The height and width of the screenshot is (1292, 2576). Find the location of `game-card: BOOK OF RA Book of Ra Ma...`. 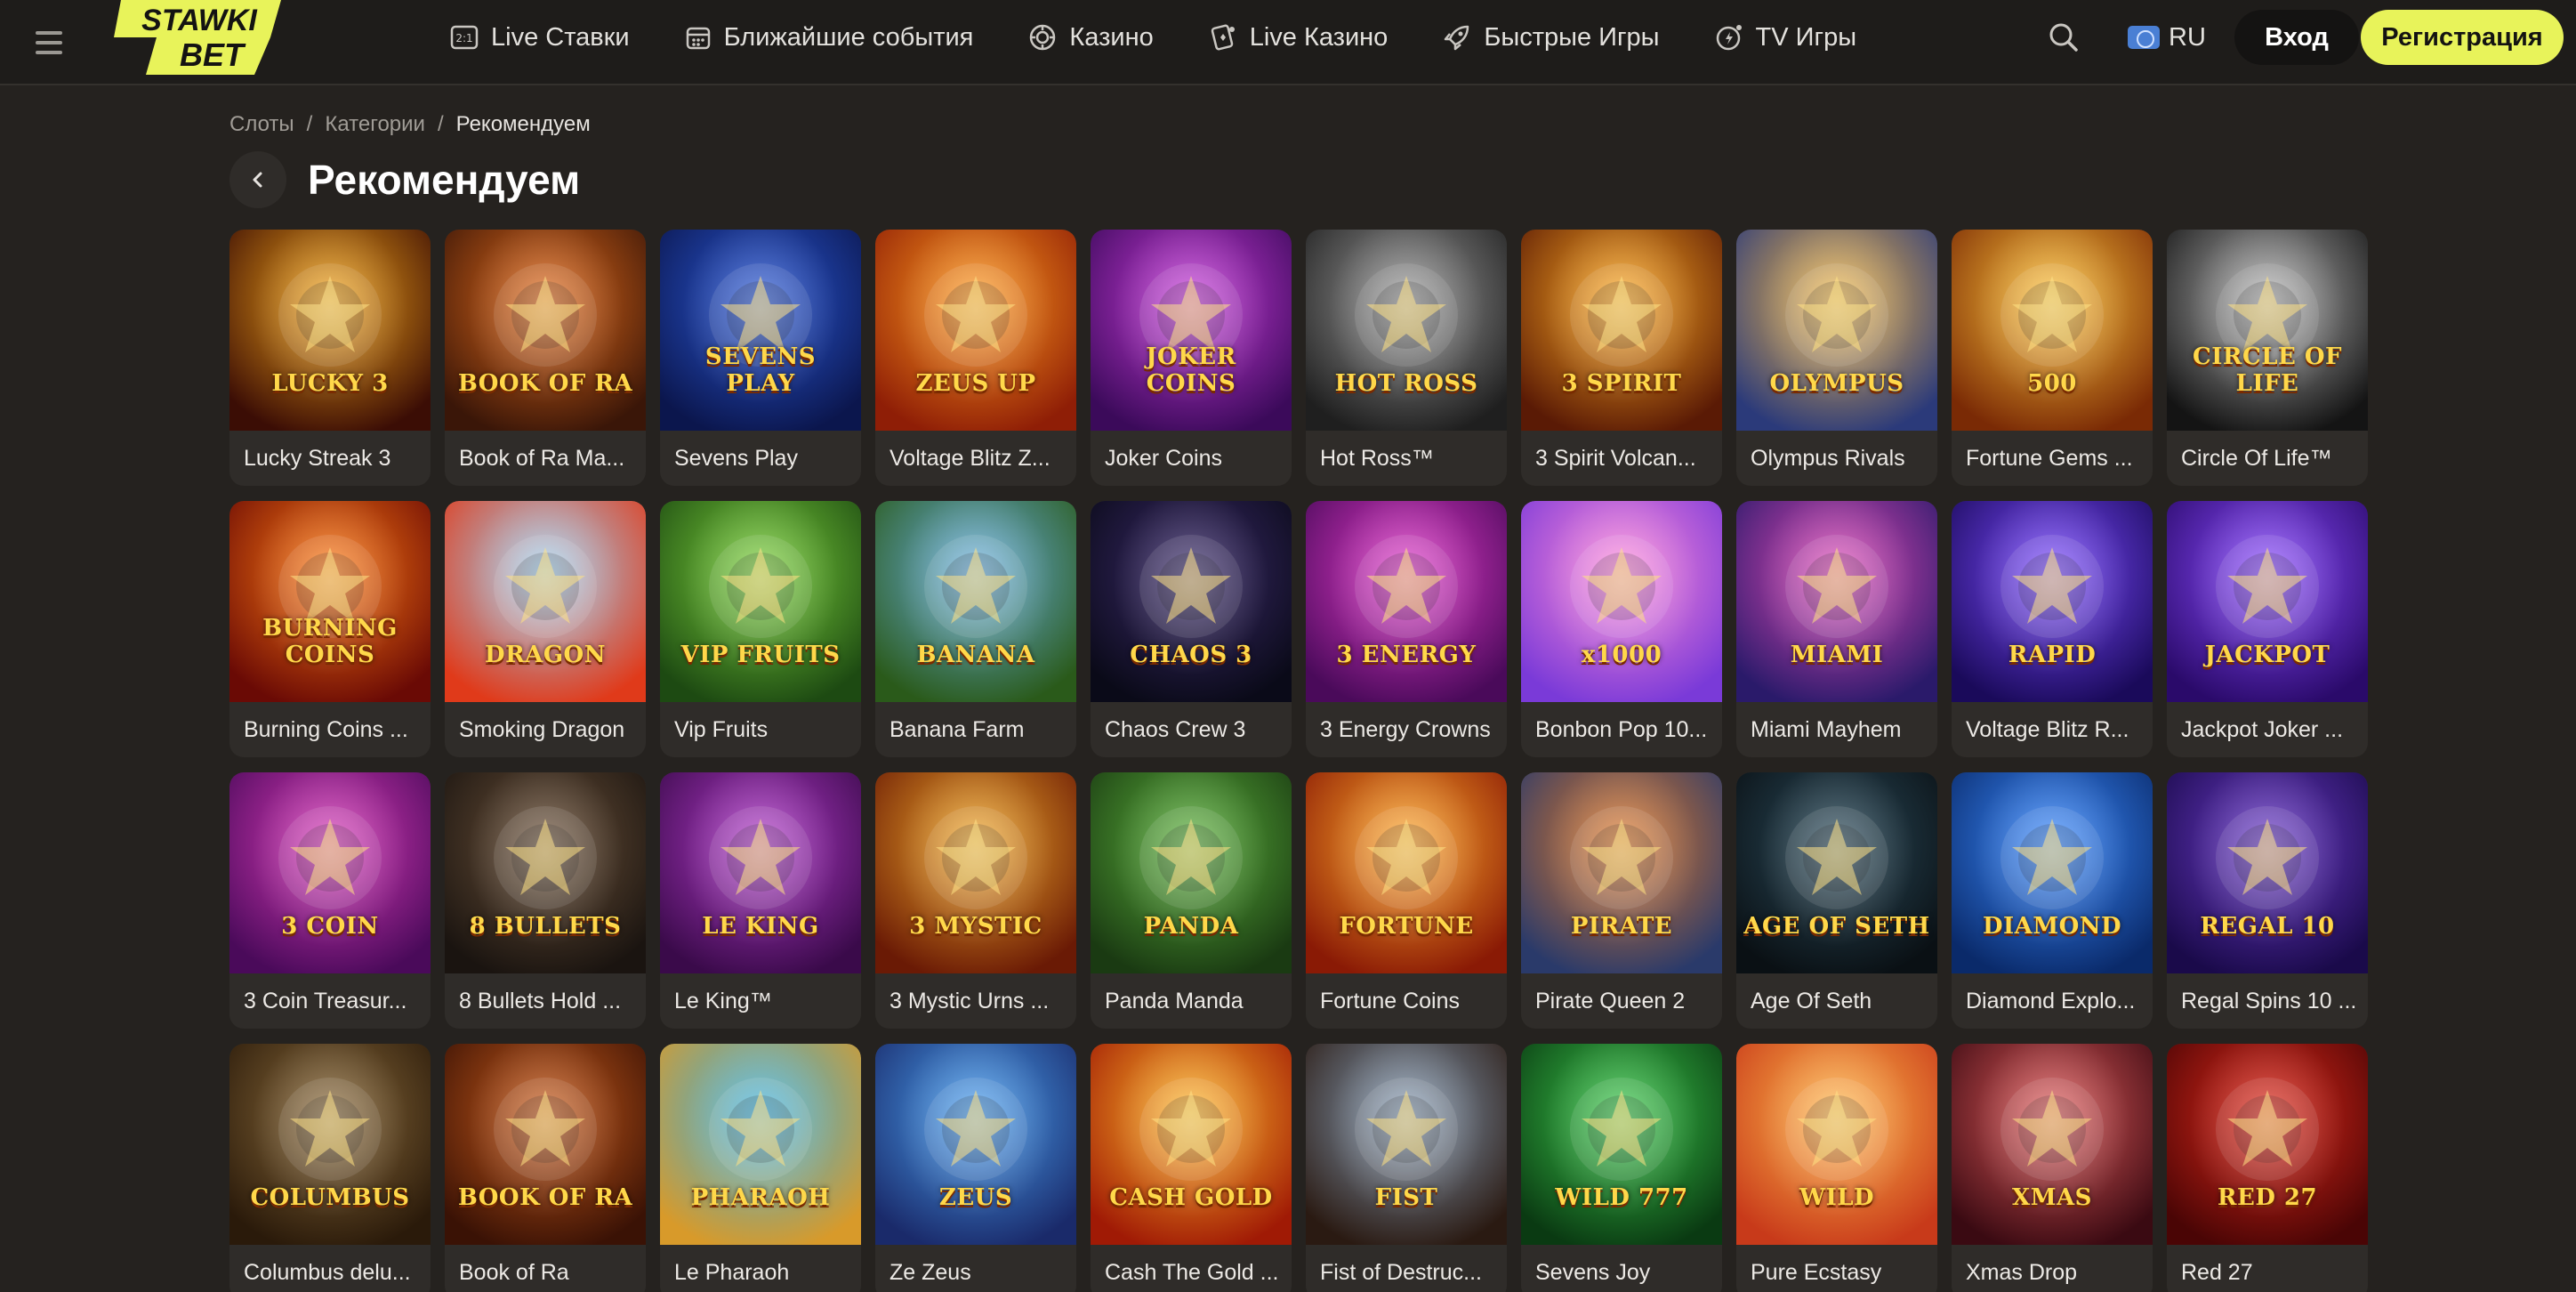

game-card: BOOK OF RA Book of Ra Ma... is located at coordinates (545, 358).